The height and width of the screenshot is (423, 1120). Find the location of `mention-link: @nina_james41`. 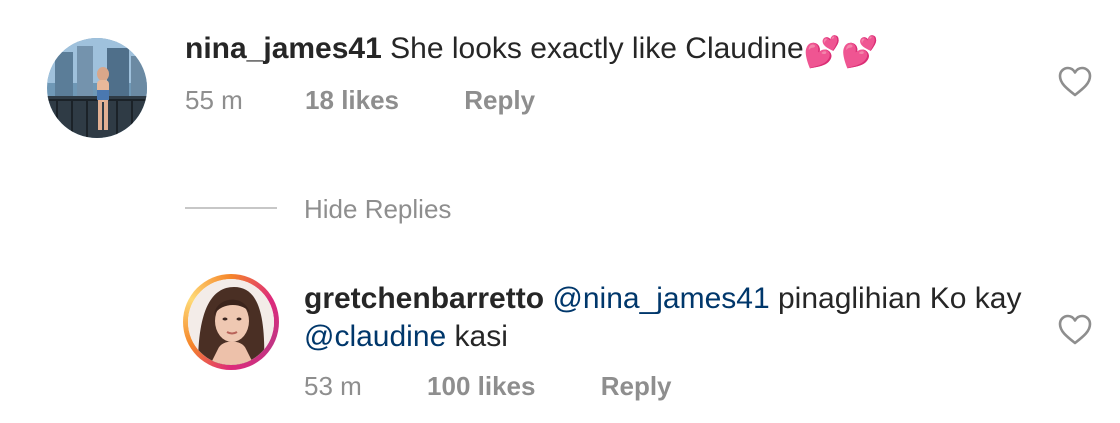

mention-link: @nina_james41 is located at coordinates (660, 298).